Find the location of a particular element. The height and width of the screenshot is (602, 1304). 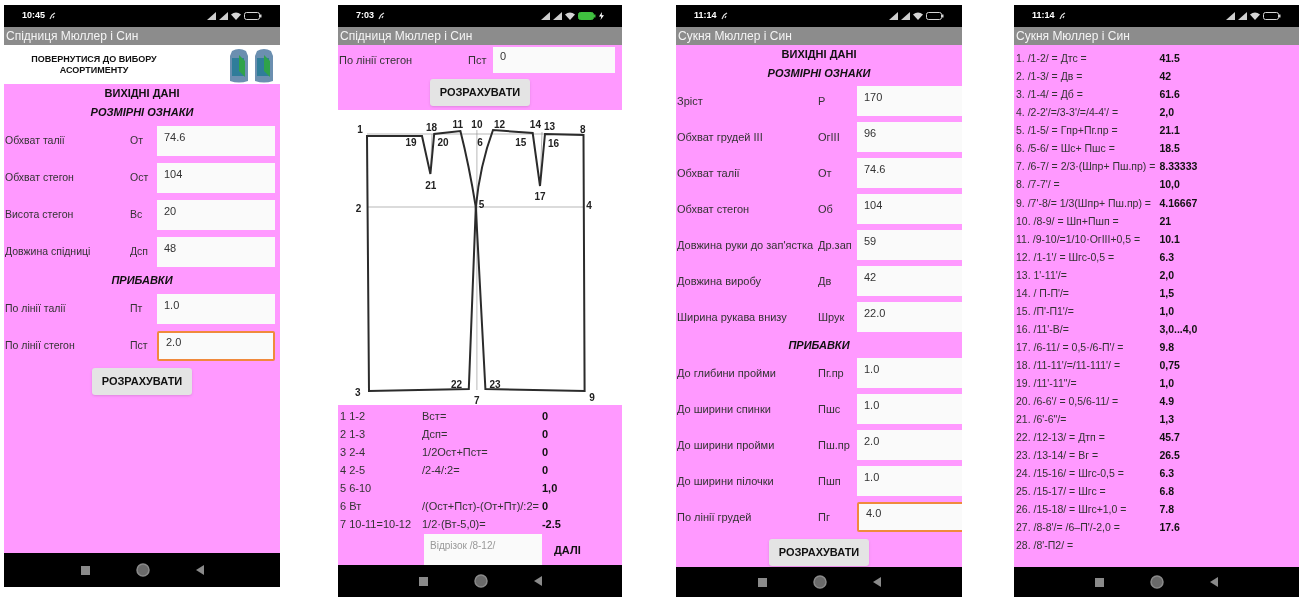

point-label: 23 is located at coordinates (495, 384).